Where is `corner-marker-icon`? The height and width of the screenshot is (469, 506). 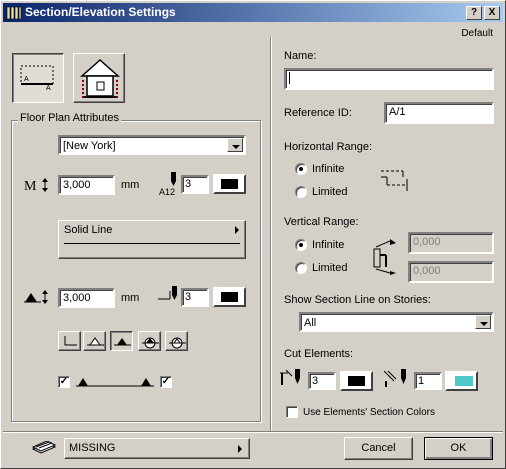
corner-marker-icon is located at coordinates (70, 341).